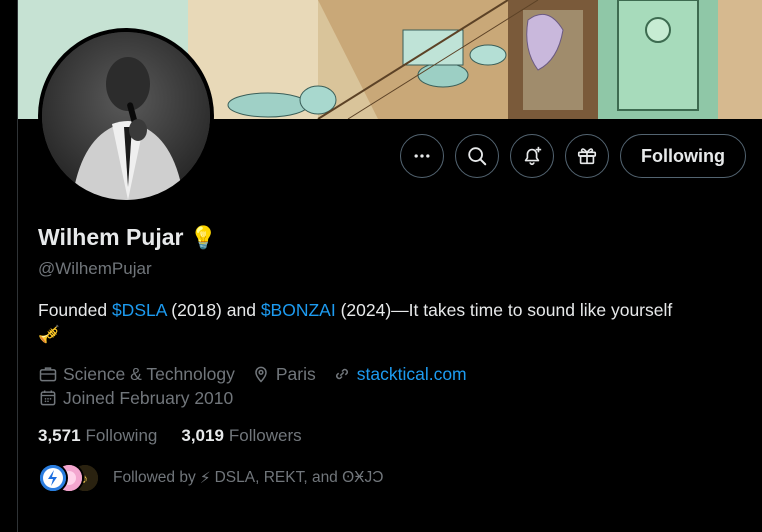 This screenshot has height=532, width=762. What do you see at coordinates (298, 310) in the screenshot?
I see `bonzai-cashtag-link: $BONZAI` at bounding box center [298, 310].